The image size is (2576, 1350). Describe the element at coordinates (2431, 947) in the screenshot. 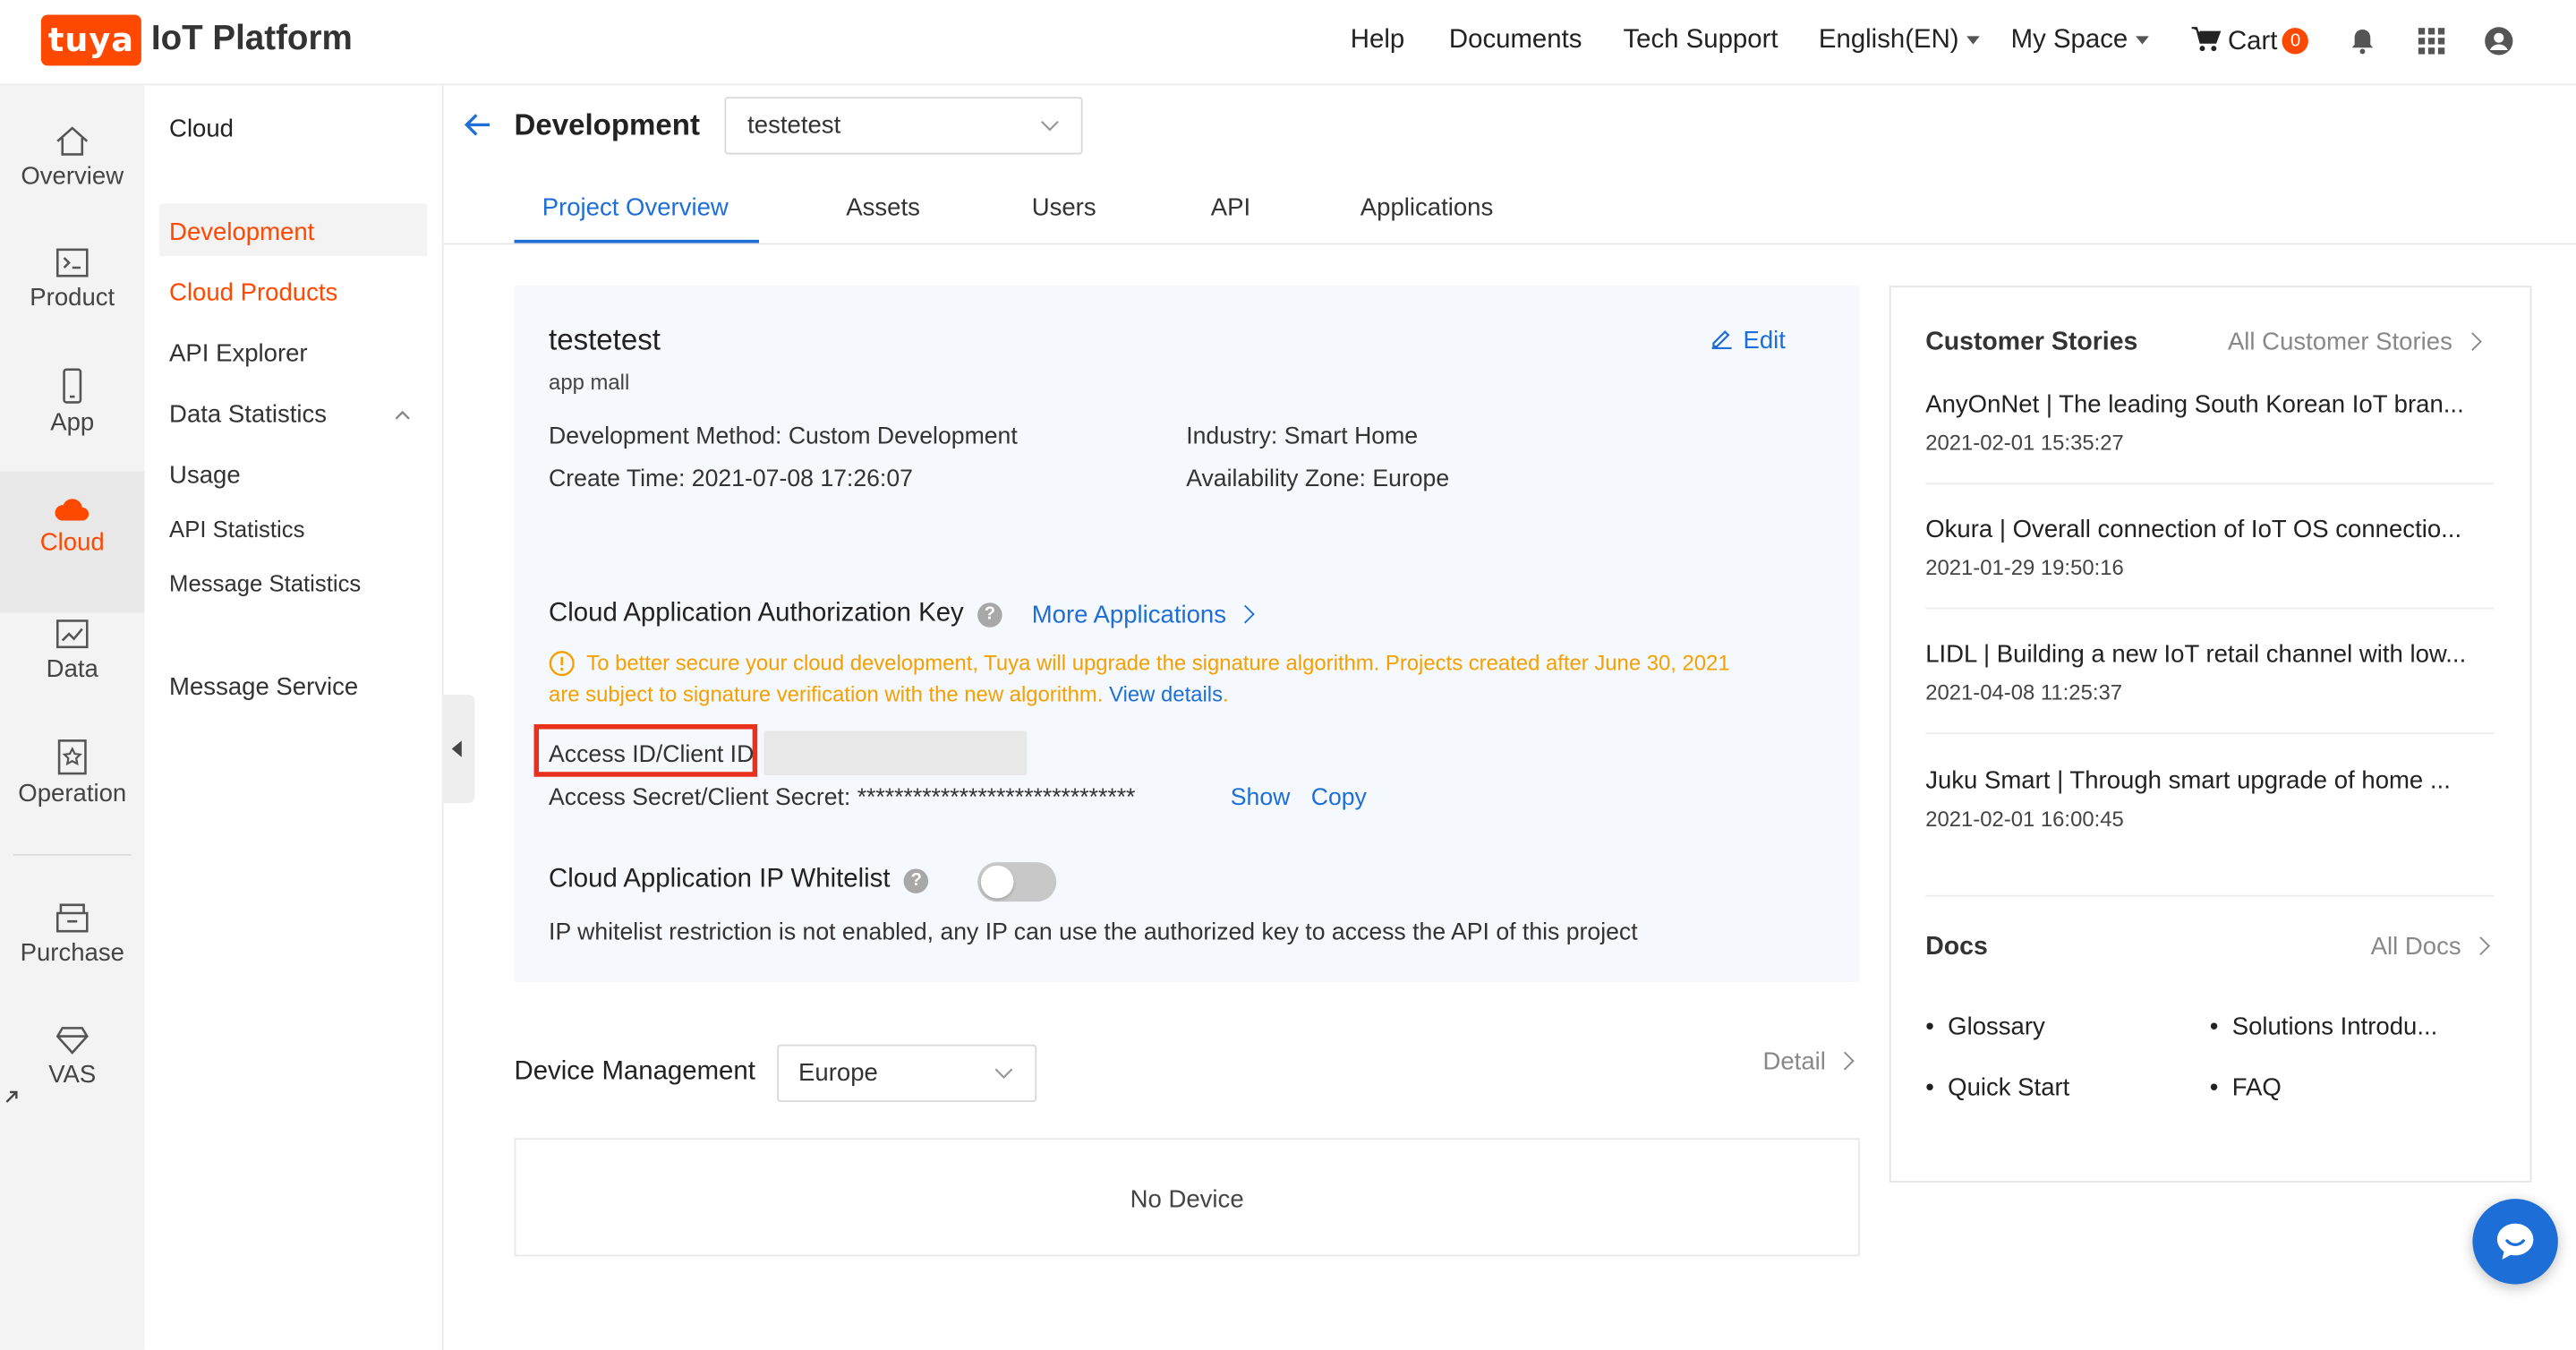

I see `all-docs-link: All Docs` at that location.